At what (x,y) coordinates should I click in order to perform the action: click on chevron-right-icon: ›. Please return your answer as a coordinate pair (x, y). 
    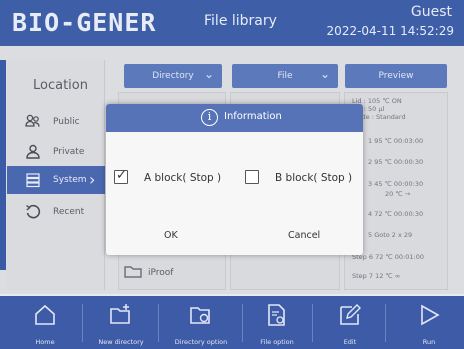
    Looking at the image, I should click on (92, 179).